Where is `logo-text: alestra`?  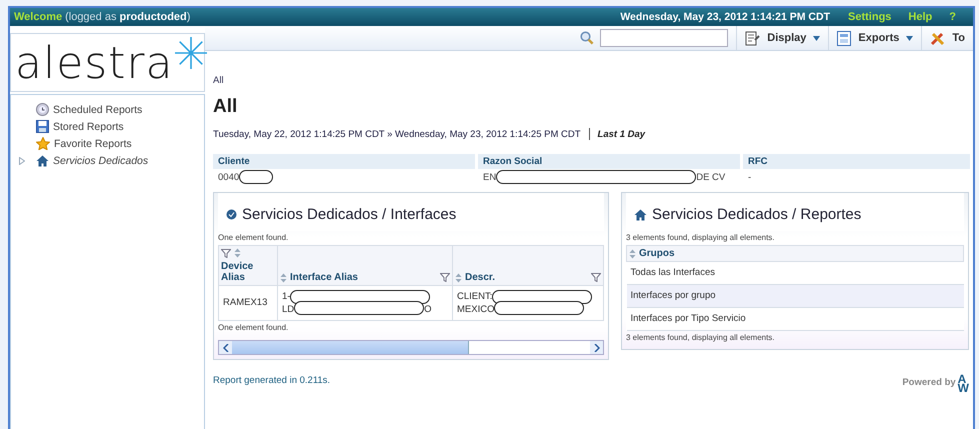
logo-text: alestra is located at coordinates (94, 64).